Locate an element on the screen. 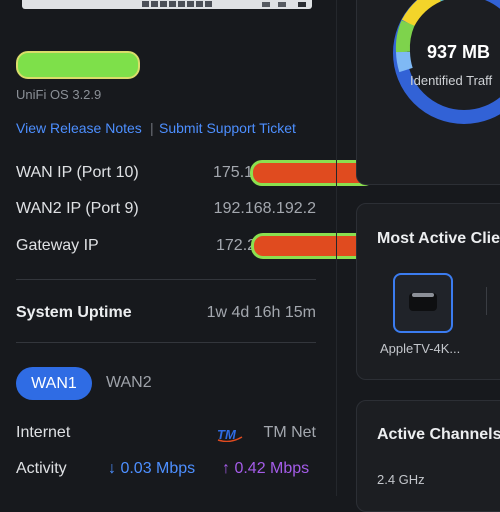 This screenshot has width=500, height=512. traffic-donut-chart is located at coordinates (446, 62).